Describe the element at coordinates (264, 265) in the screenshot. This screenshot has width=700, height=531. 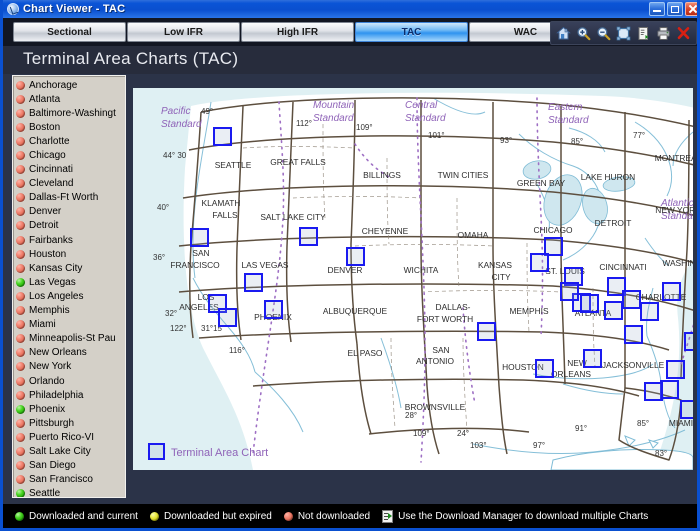
I see `chart-cell-label: LAS VEGAS` at that location.